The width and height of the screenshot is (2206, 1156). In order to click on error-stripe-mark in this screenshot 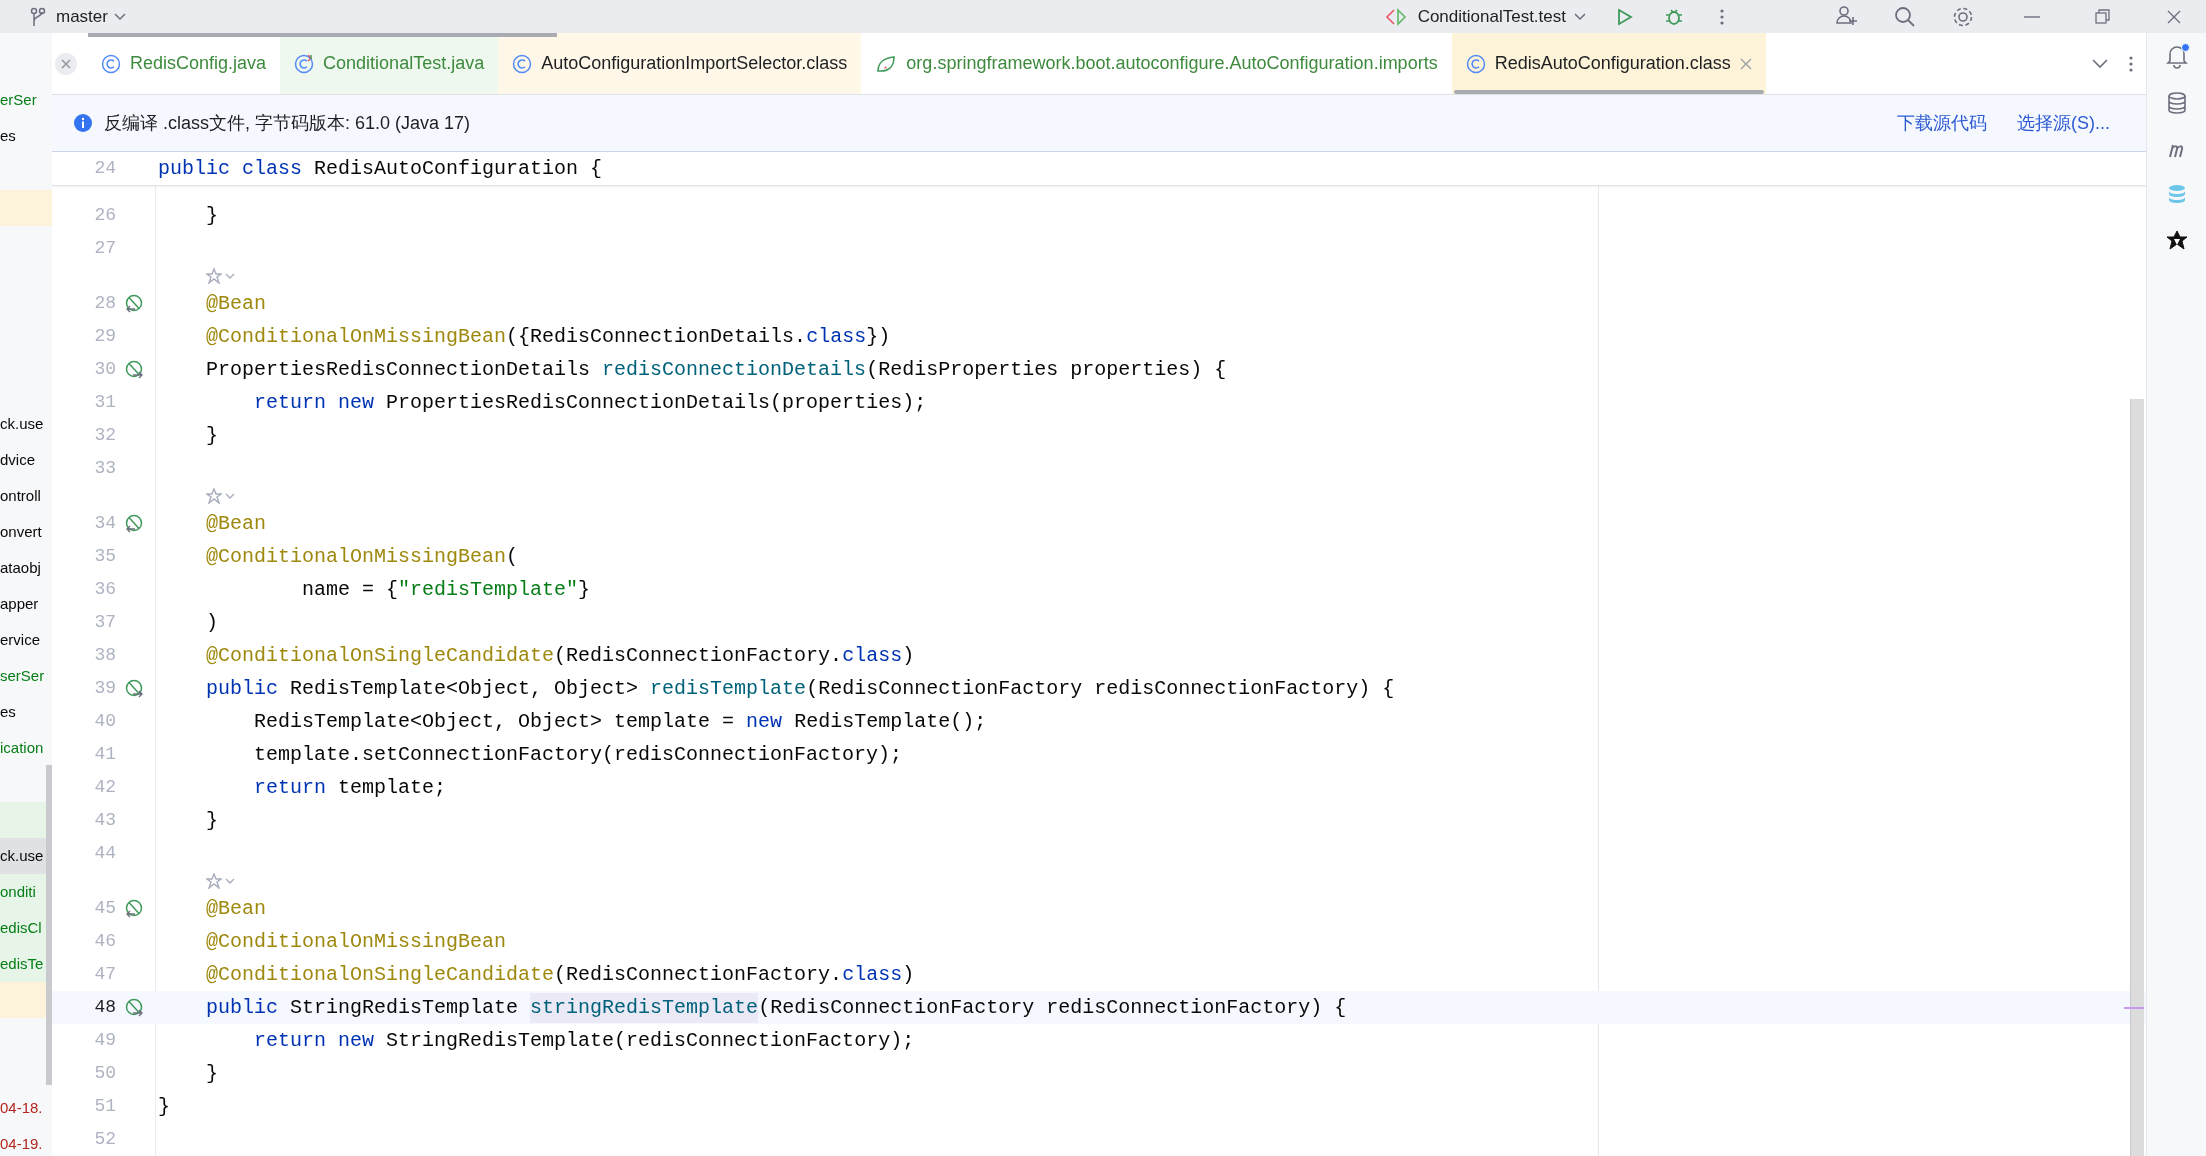, I will do `click(2134, 1008)`.